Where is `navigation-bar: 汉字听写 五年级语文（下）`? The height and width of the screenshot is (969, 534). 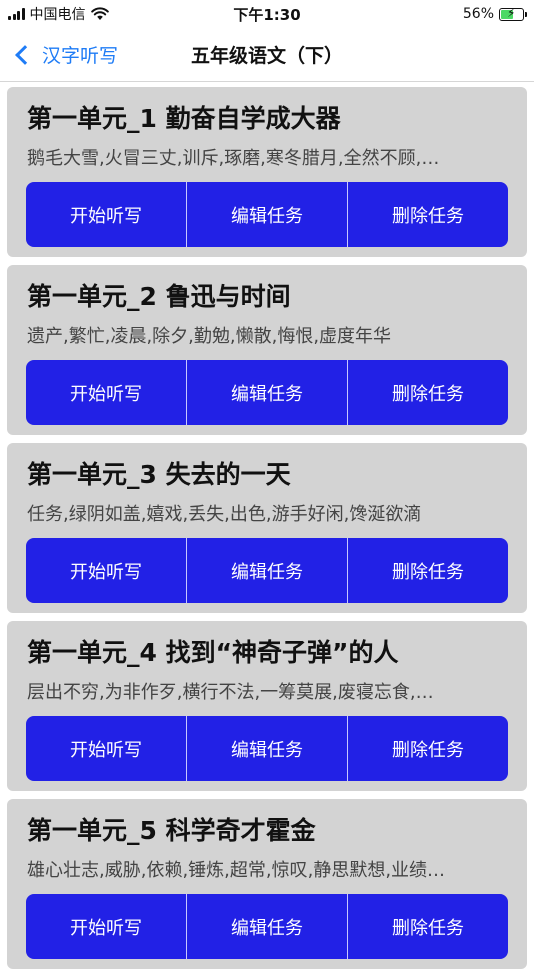
navigation-bar: 汉字听写 五年级语文（下） is located at coordinates (267, 55).